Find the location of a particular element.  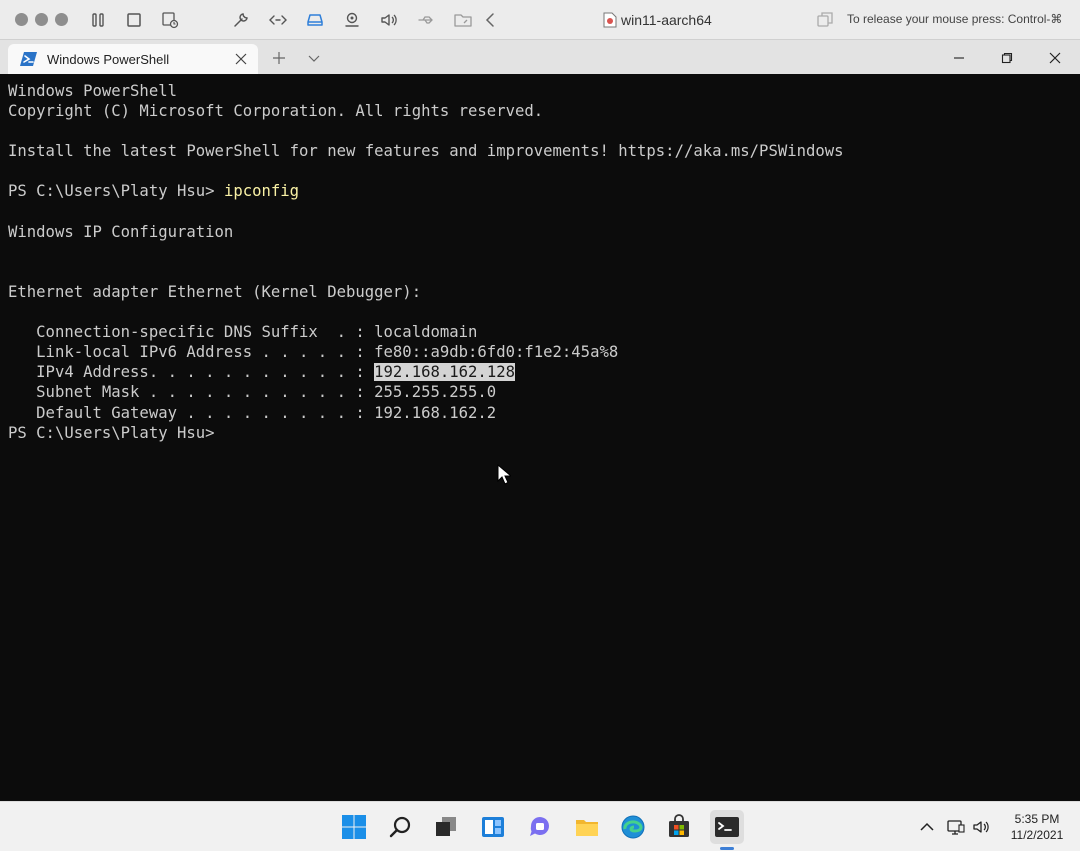

zoom-window-button is located at coordinates (61, 19).